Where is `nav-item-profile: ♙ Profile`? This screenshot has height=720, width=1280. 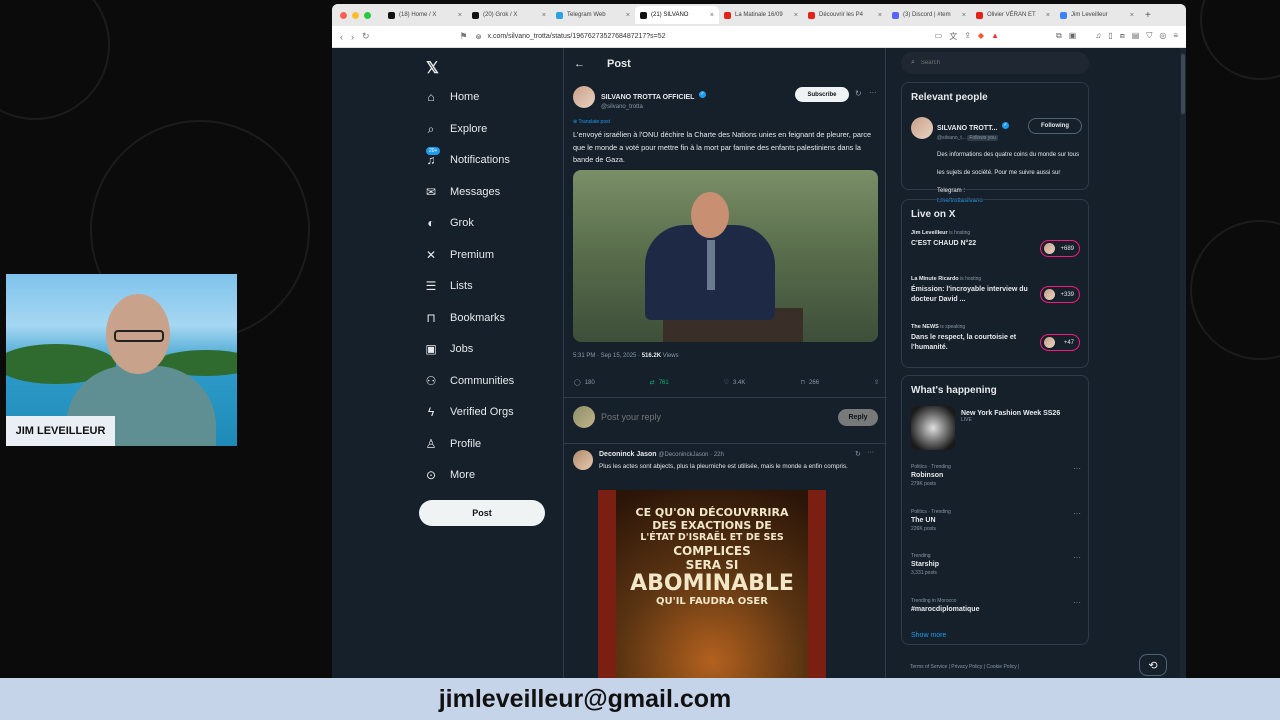
nav-item-profile: ♙ Profile is located at coordinates (453, 444).